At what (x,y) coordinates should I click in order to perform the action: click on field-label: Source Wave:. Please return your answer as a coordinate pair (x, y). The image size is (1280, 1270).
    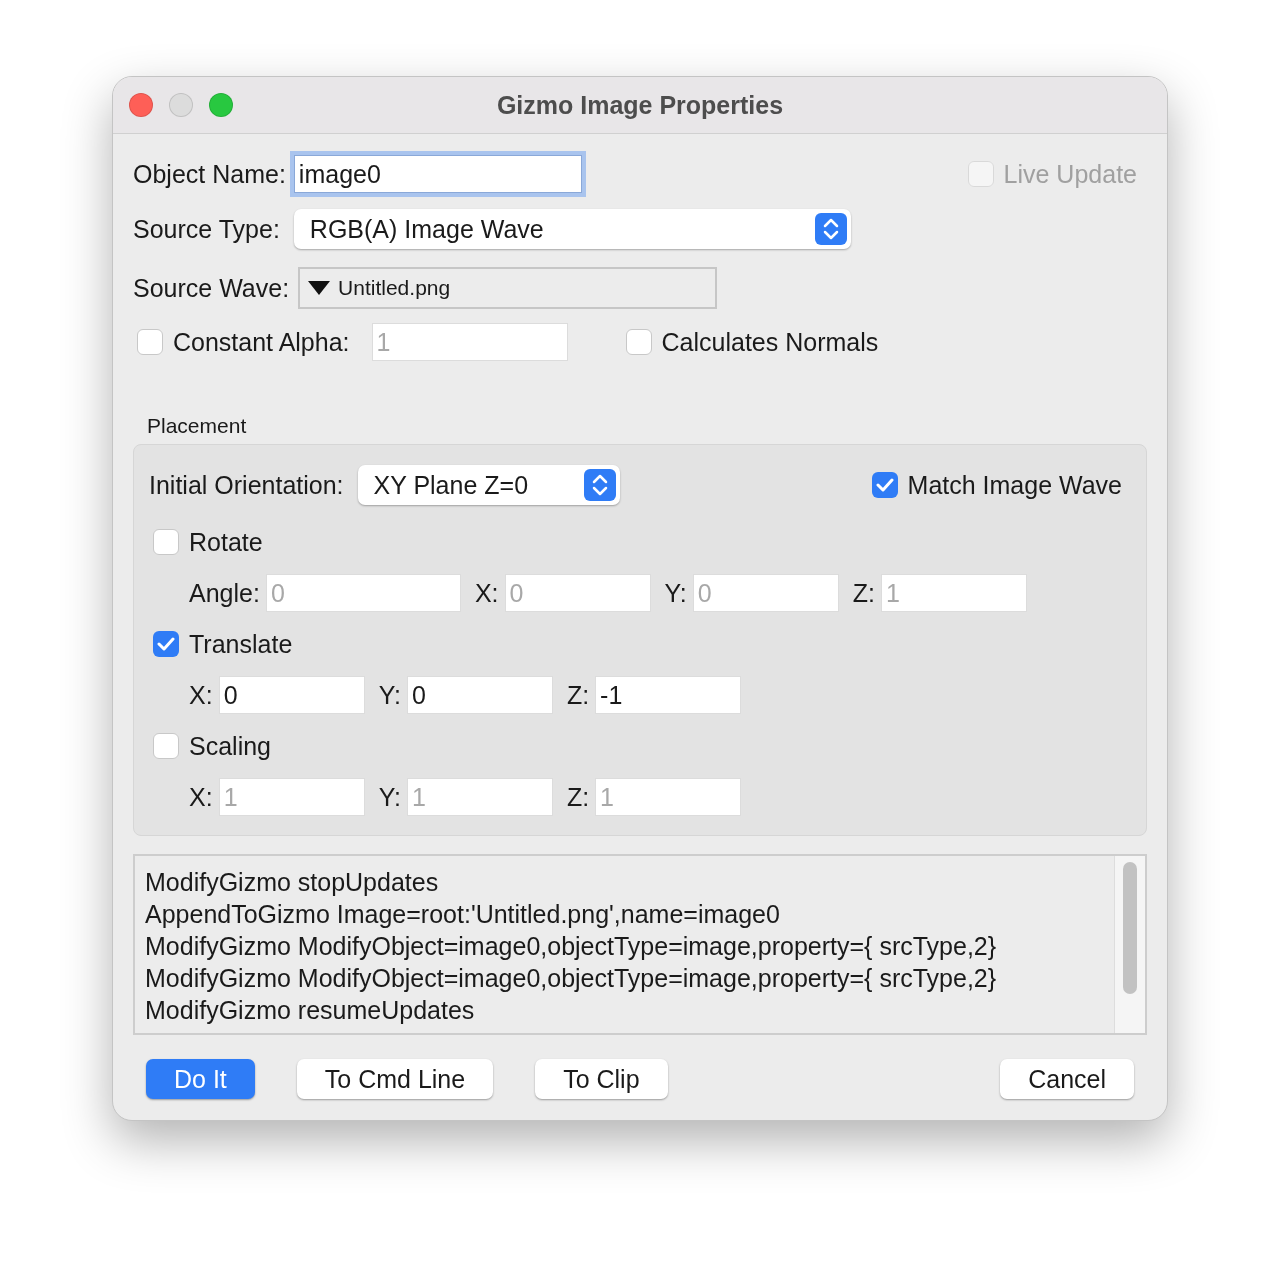
    Looking at the image, I should click on (211, 288).